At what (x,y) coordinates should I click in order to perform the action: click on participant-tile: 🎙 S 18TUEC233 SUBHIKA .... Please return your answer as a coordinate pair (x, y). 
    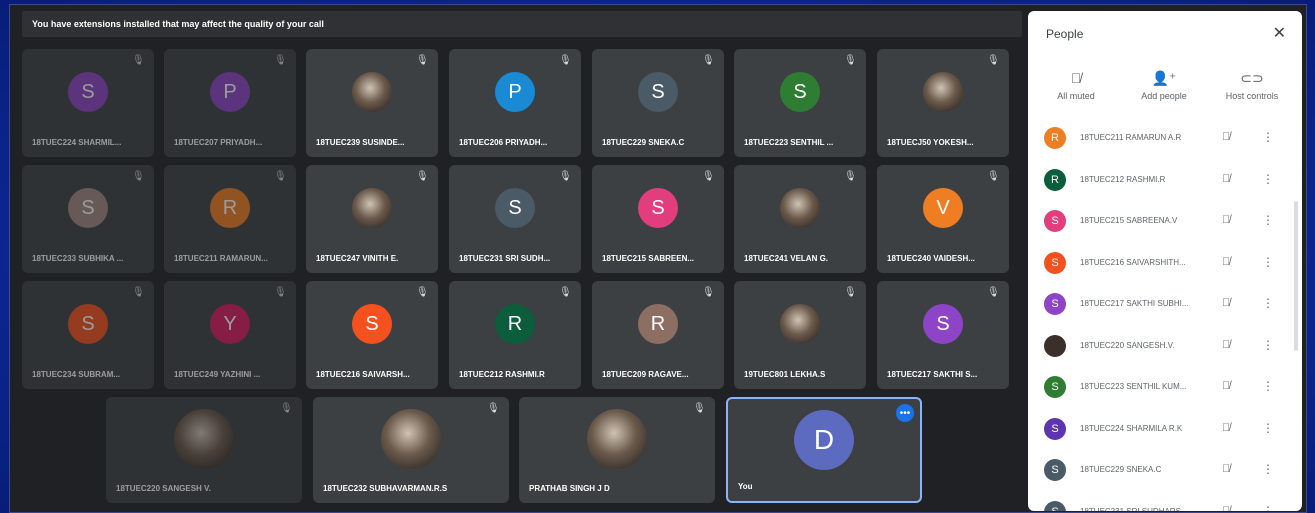
    Looking at the image, I should click on (88, 219).